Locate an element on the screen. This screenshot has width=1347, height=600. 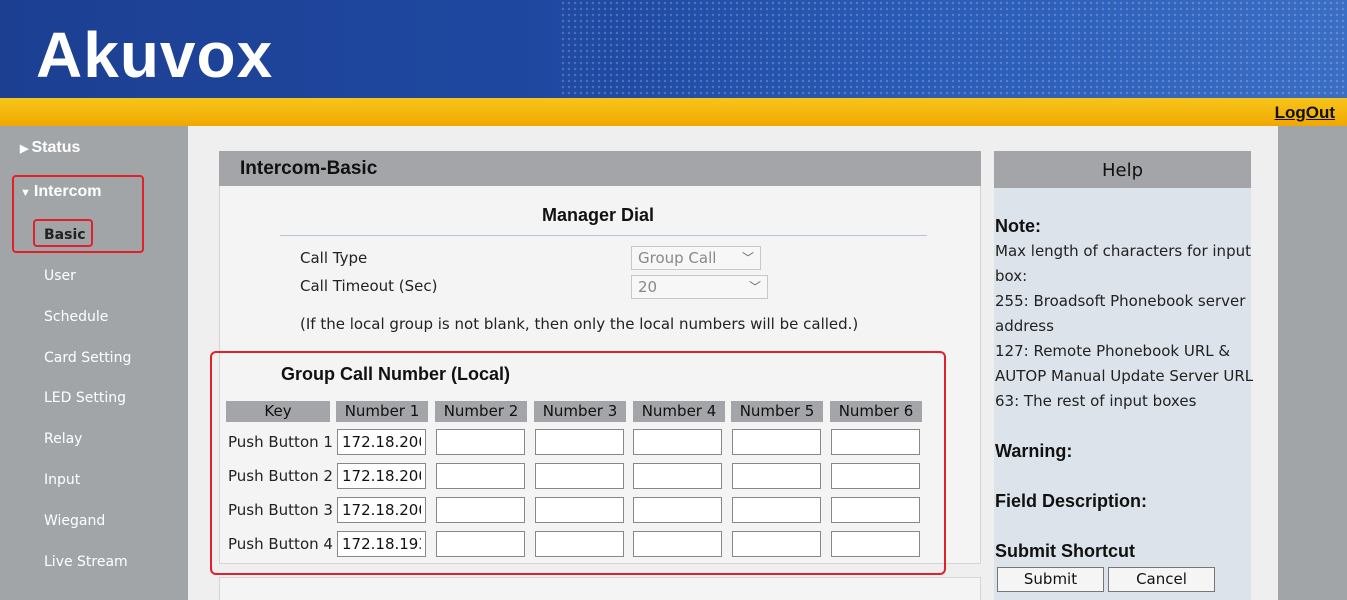
push-button-2-number-6-input is located at coordinates (875, 476).